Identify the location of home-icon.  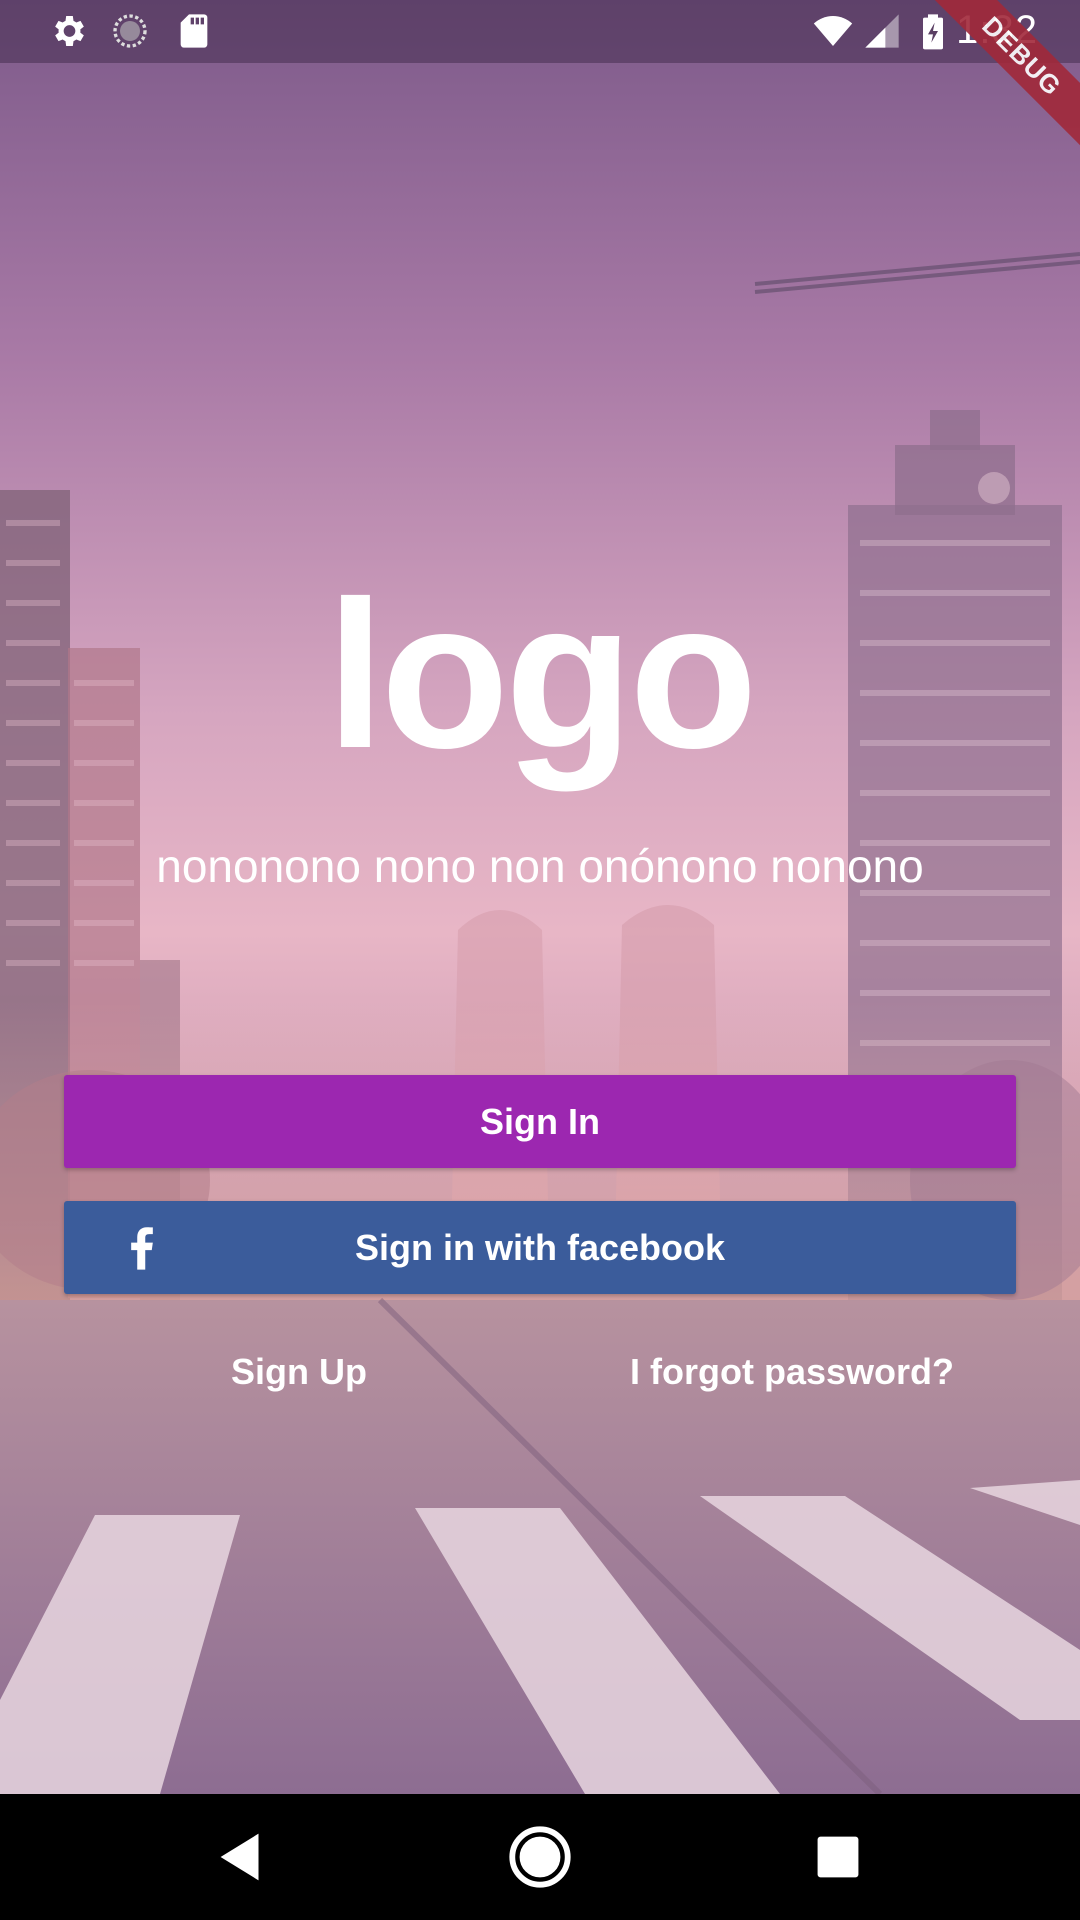
(540, 1857).